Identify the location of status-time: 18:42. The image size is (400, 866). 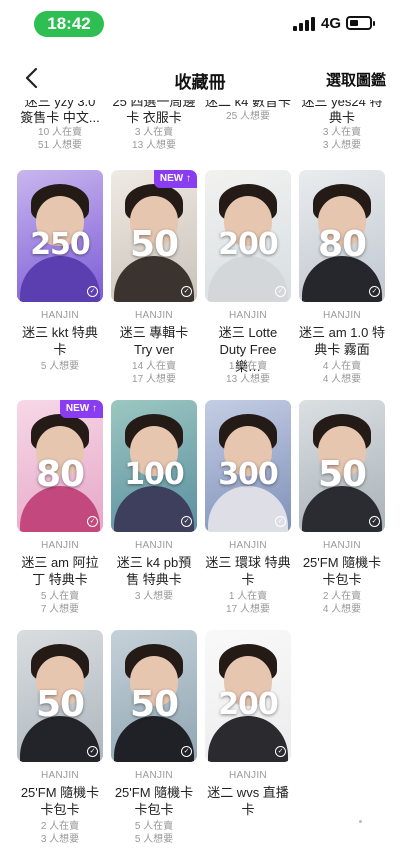
(69, 24).